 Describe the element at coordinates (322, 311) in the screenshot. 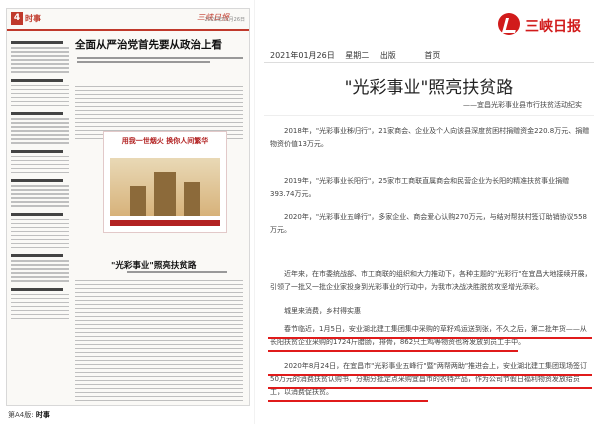

I see `article-section-heading: 城里来消费，乡村得实惠` at that location.